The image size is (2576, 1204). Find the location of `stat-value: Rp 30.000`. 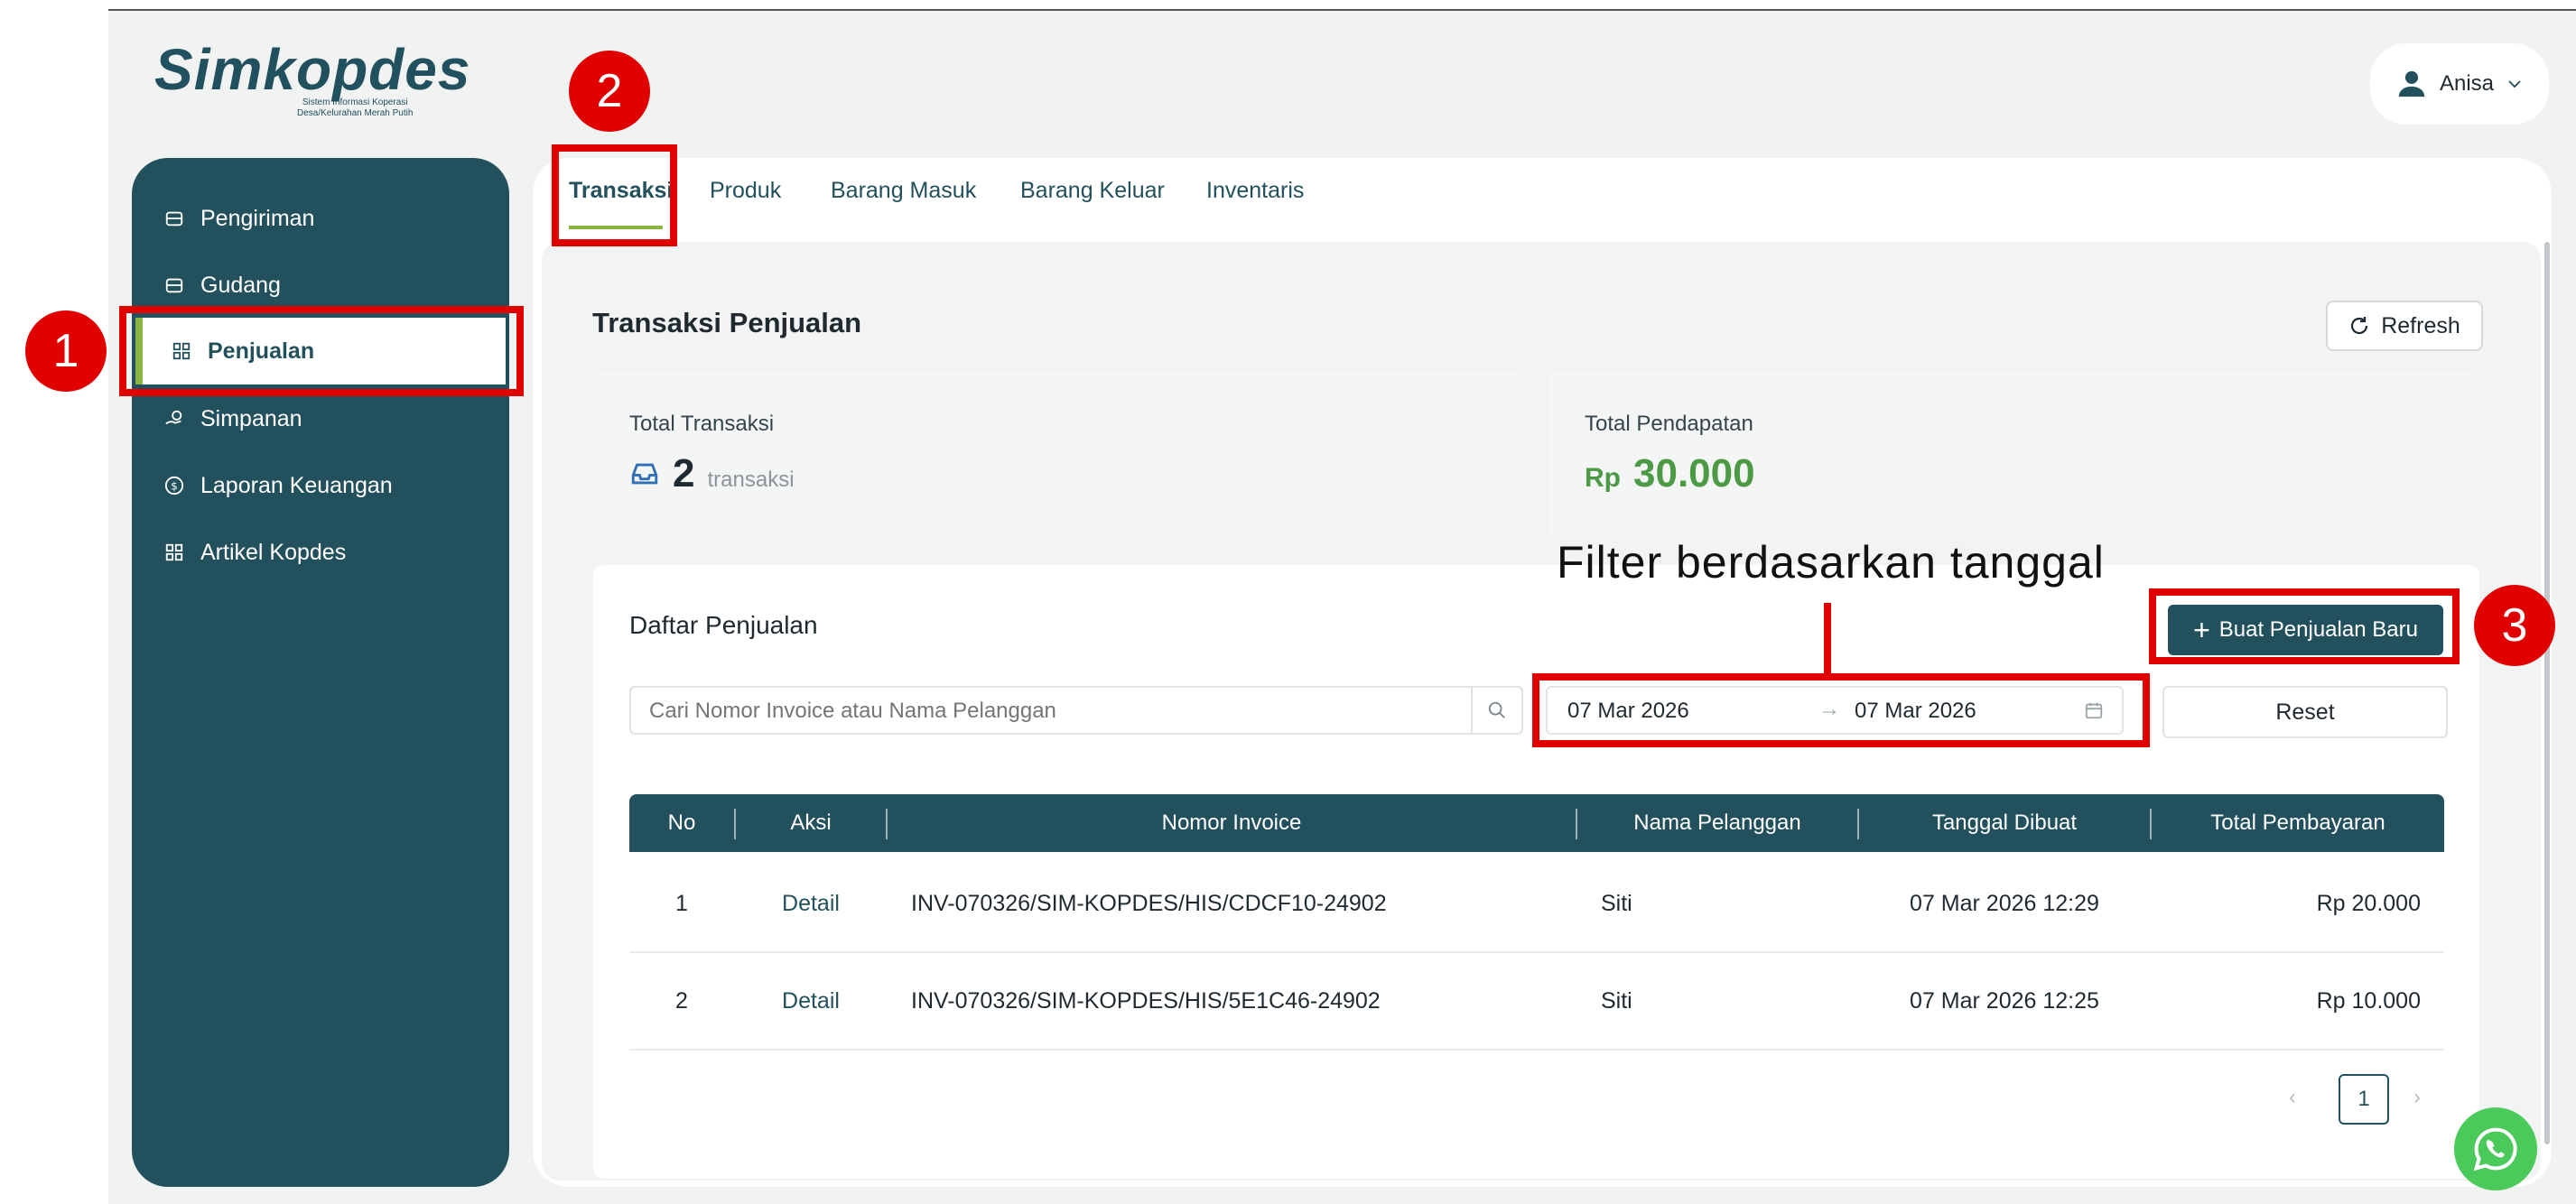

stat-value: Rp 30.000 is located at coordinates (1670, 473).